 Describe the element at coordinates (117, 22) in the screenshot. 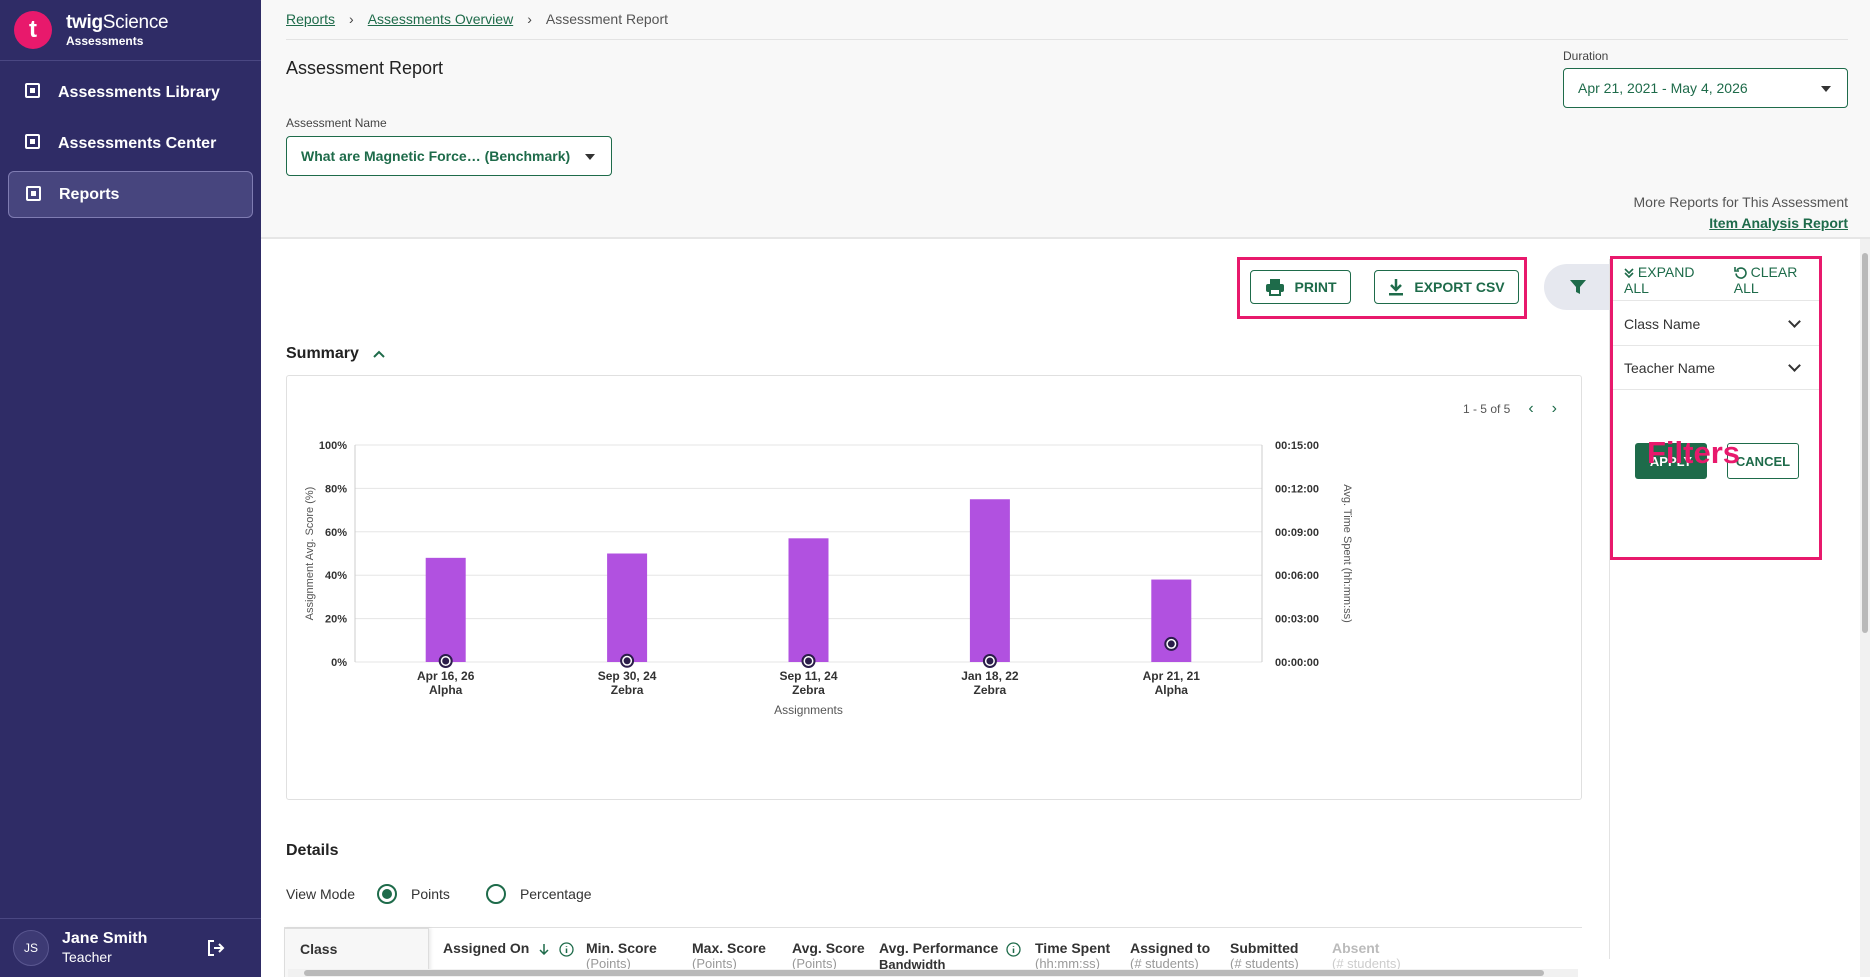

I see `brand-name: twigScience` at that location.